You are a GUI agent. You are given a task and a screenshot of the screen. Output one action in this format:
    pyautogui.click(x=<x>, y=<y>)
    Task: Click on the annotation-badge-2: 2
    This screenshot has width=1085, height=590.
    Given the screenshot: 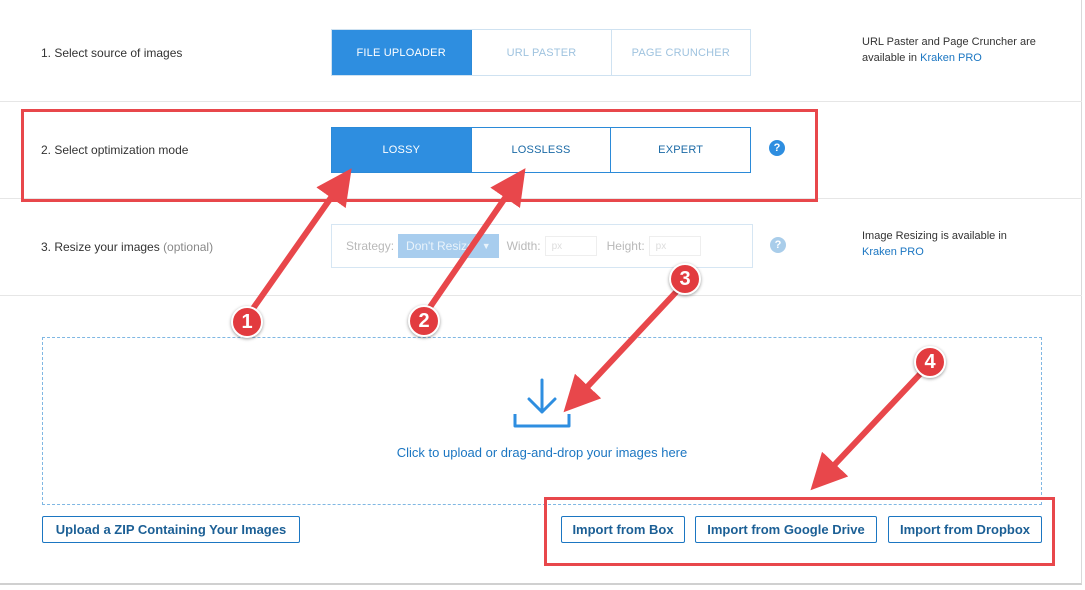 What is the action you would take?
    pyautogui.click(x=424, y=321)
    